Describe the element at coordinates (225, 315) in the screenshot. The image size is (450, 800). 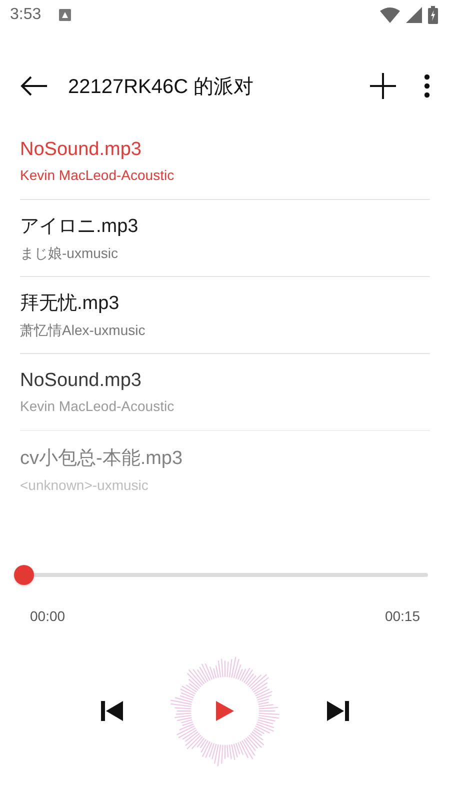
I see `song-row: 拜无忧.mp3 萧忆情Alex-uxmusic` at that location.